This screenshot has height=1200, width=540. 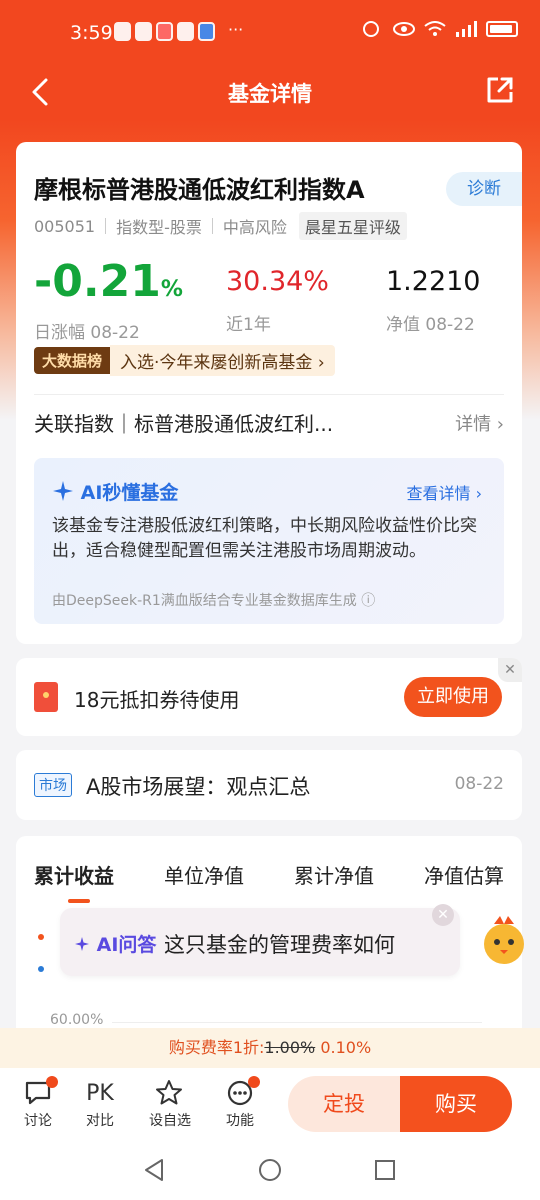 I want to click on nav-bar: 基金详情, so click(x=270, y=92).